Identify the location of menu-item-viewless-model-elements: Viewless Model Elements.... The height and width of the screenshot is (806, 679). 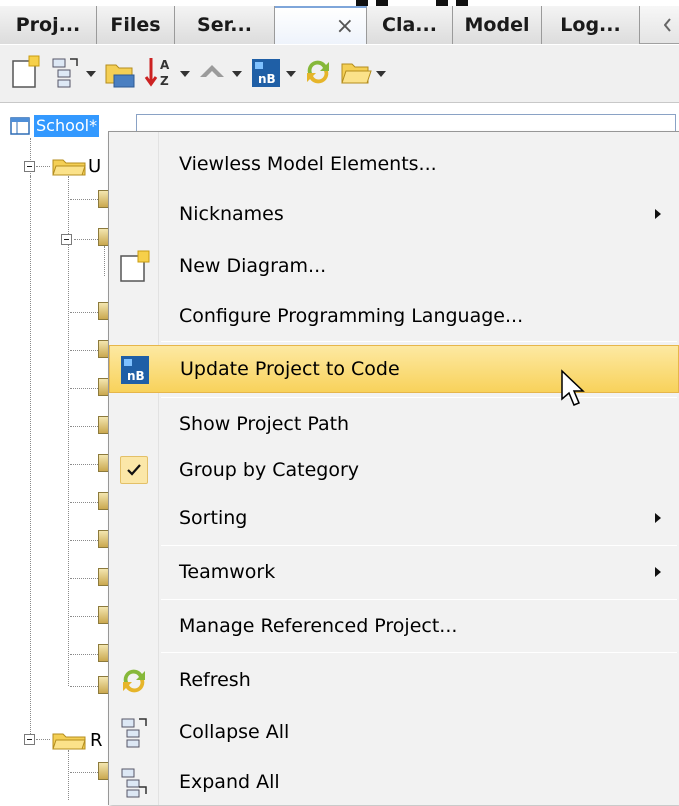
(394, 164).